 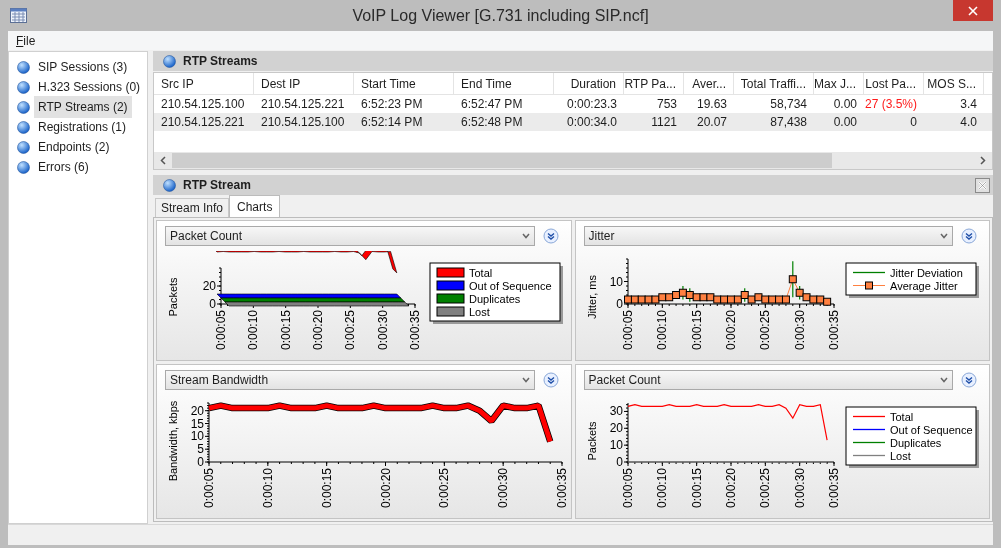 I want to click on table-cell-text: 6:52:14 PM, so click(x=392, y=122).